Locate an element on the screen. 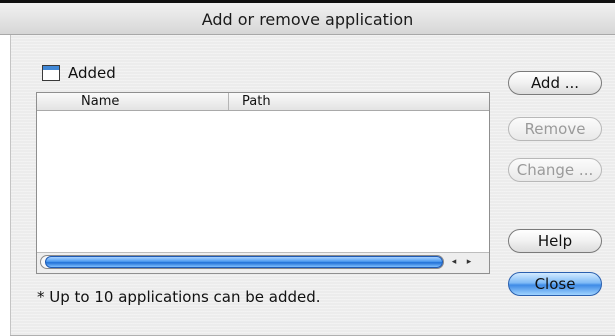 This screenshot has height=336, width=615. footnote-text: * Up to 10 applications can be added. is located at coordinates (179, 297).